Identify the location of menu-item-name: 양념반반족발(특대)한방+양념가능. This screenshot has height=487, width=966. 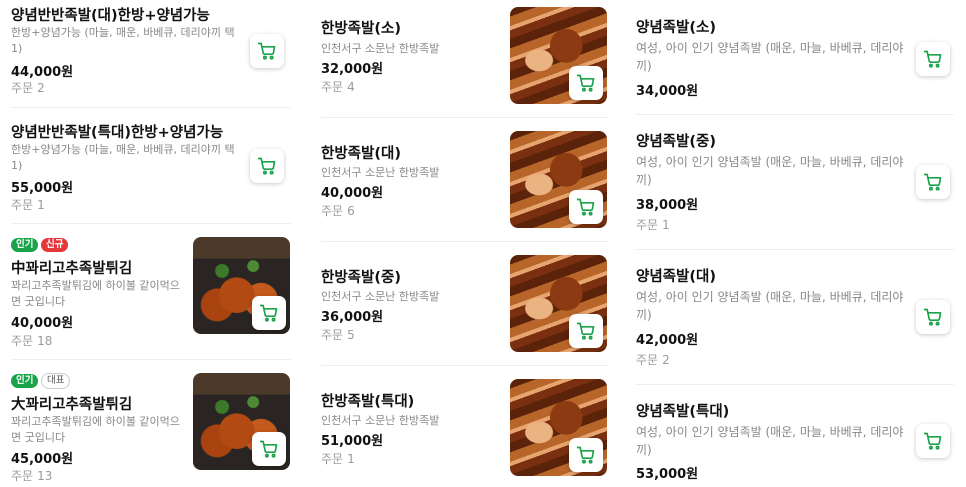
(117, 133).